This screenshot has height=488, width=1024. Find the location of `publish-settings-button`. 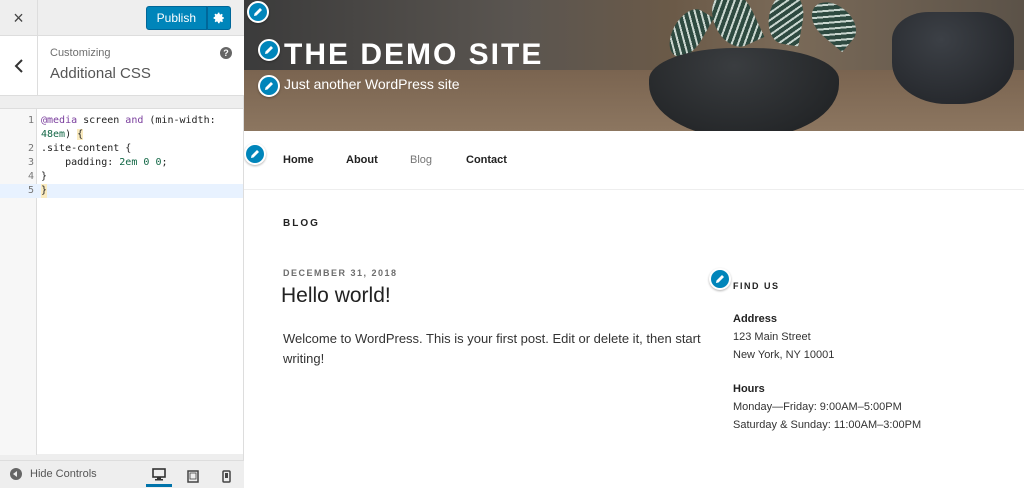

publish-settings-button is located at coordinates (219, 18).